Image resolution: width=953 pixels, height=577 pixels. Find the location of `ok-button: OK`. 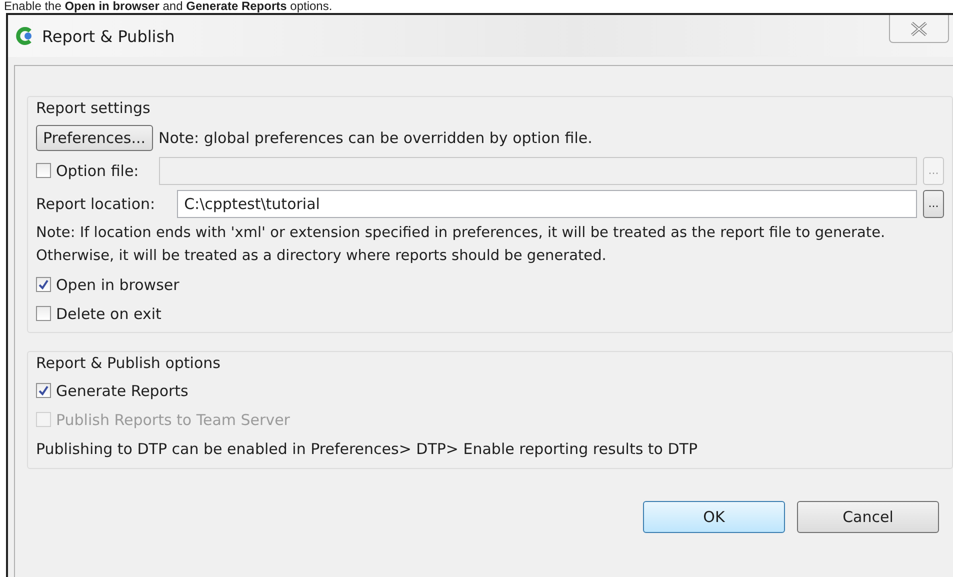

ok-button: OK is located at coordinates (714, 517).